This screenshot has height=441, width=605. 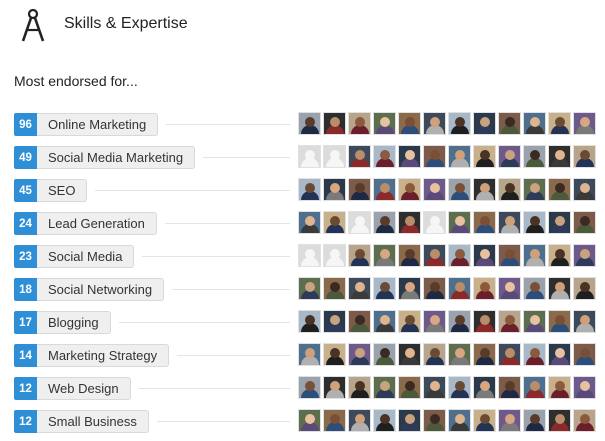 I want to click on skill-pill: SEO, so click(x=62, y=190).